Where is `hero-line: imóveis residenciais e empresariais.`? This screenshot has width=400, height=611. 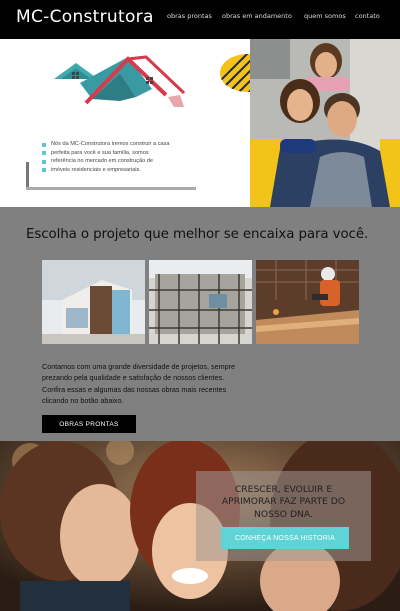 hero-line: imóveis residenciais e empresariais. is located at coordinates (96, 169).